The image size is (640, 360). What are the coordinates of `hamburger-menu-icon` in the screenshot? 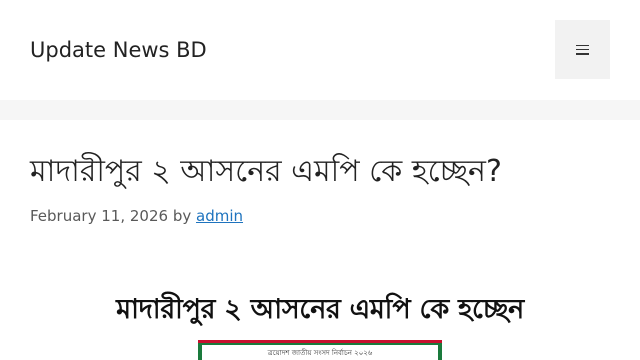 It's located at (582, 49).